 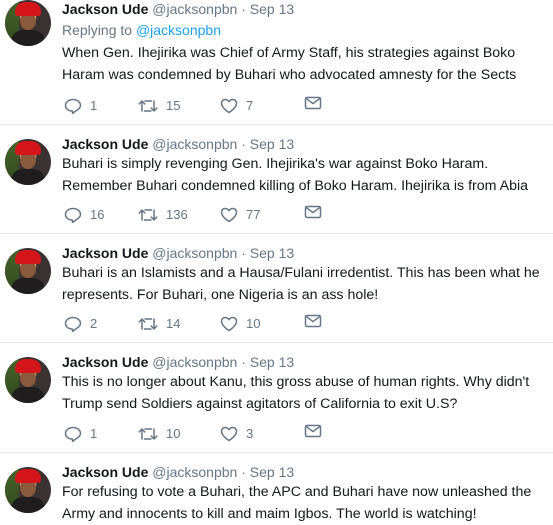 What do you see at coordinates (178, 30) in the screenshot?
I see `replying-to-mention: @jacksonpbn` at bounding box center [178, 30].